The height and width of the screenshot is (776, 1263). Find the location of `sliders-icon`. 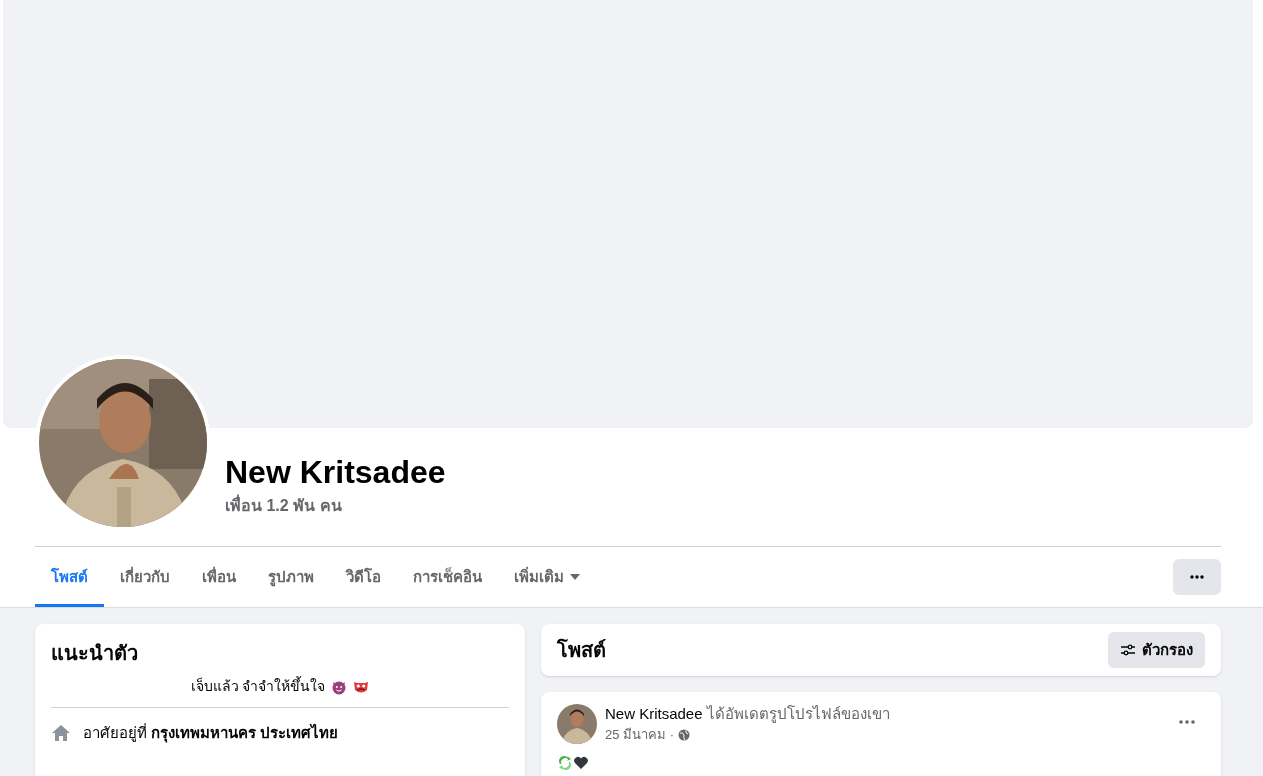

sliders-icon is located at coordinates (1128, 650).